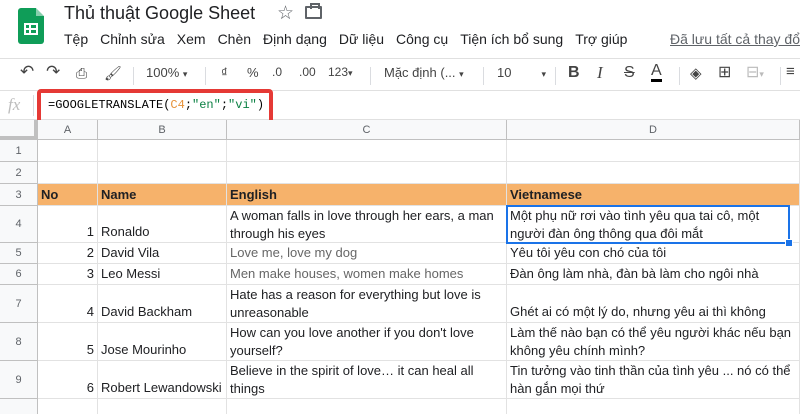 The image size is (800, 414). What do you see at coordinates (735, 39) in the screenshot?
I see `save-status-link: Đã lưu tất cả thay đổi` at bounding box center [735, 39].